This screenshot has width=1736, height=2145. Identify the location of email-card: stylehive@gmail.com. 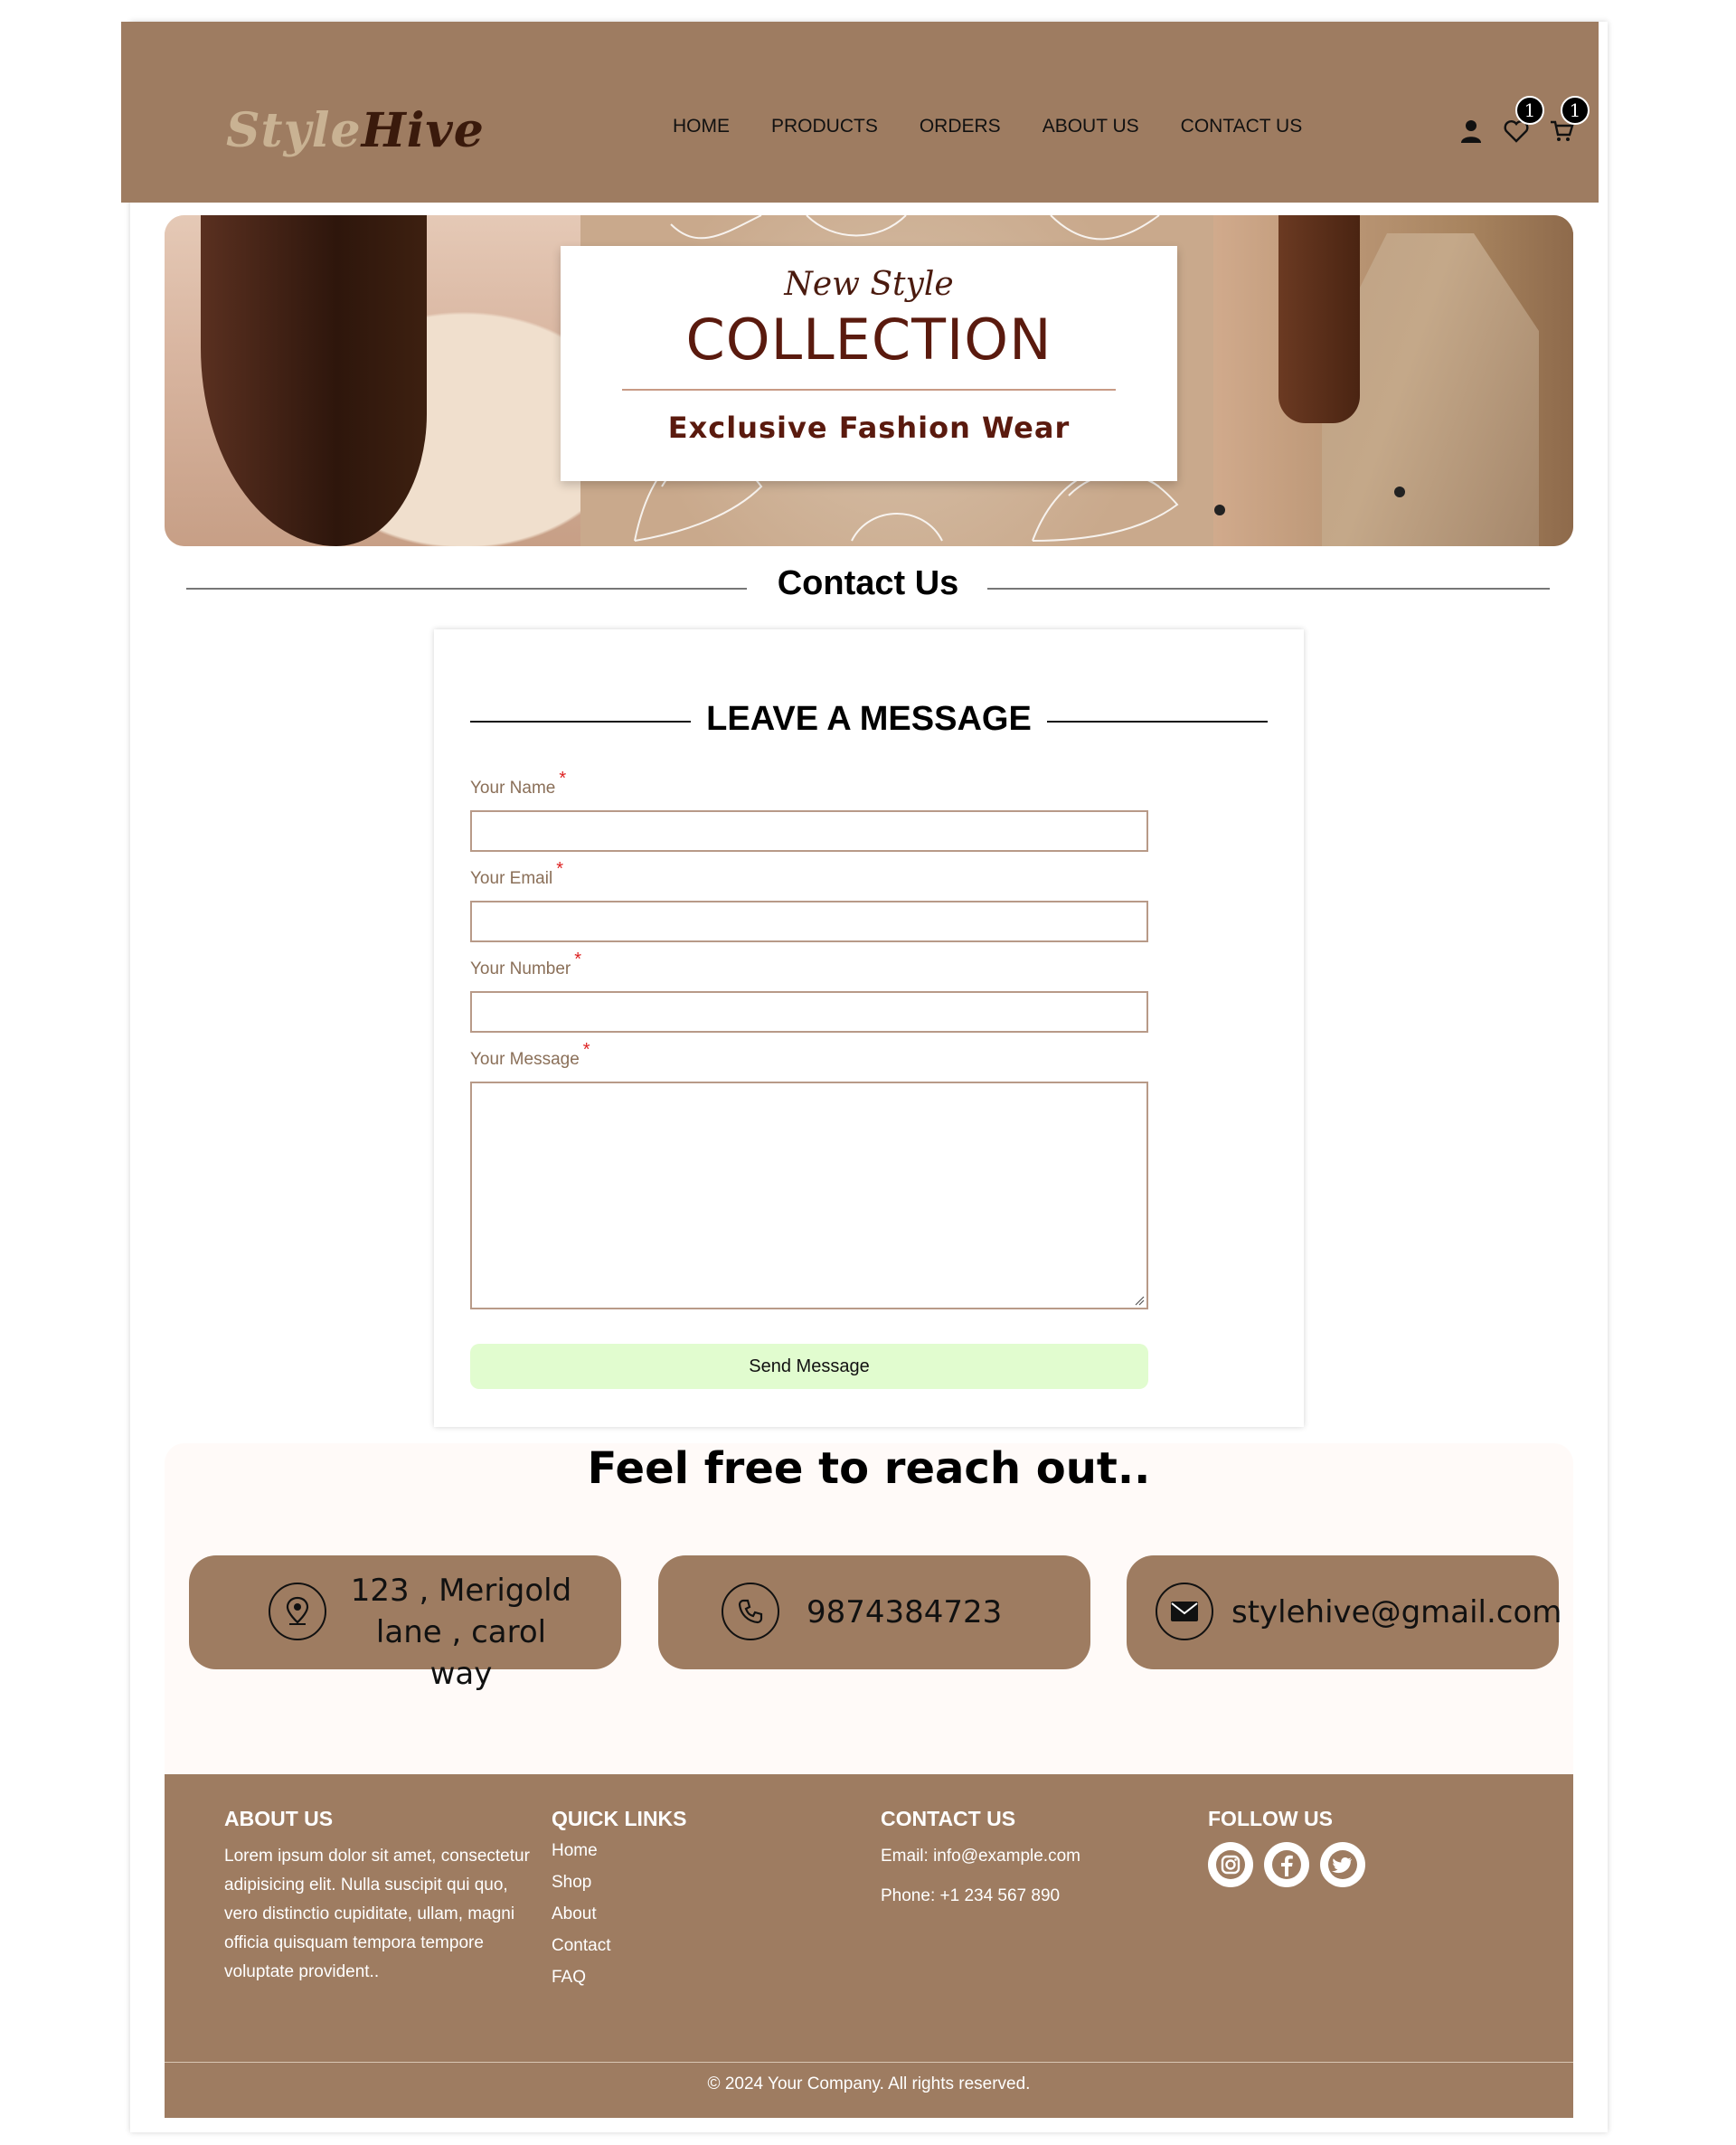
(1344, 1612).